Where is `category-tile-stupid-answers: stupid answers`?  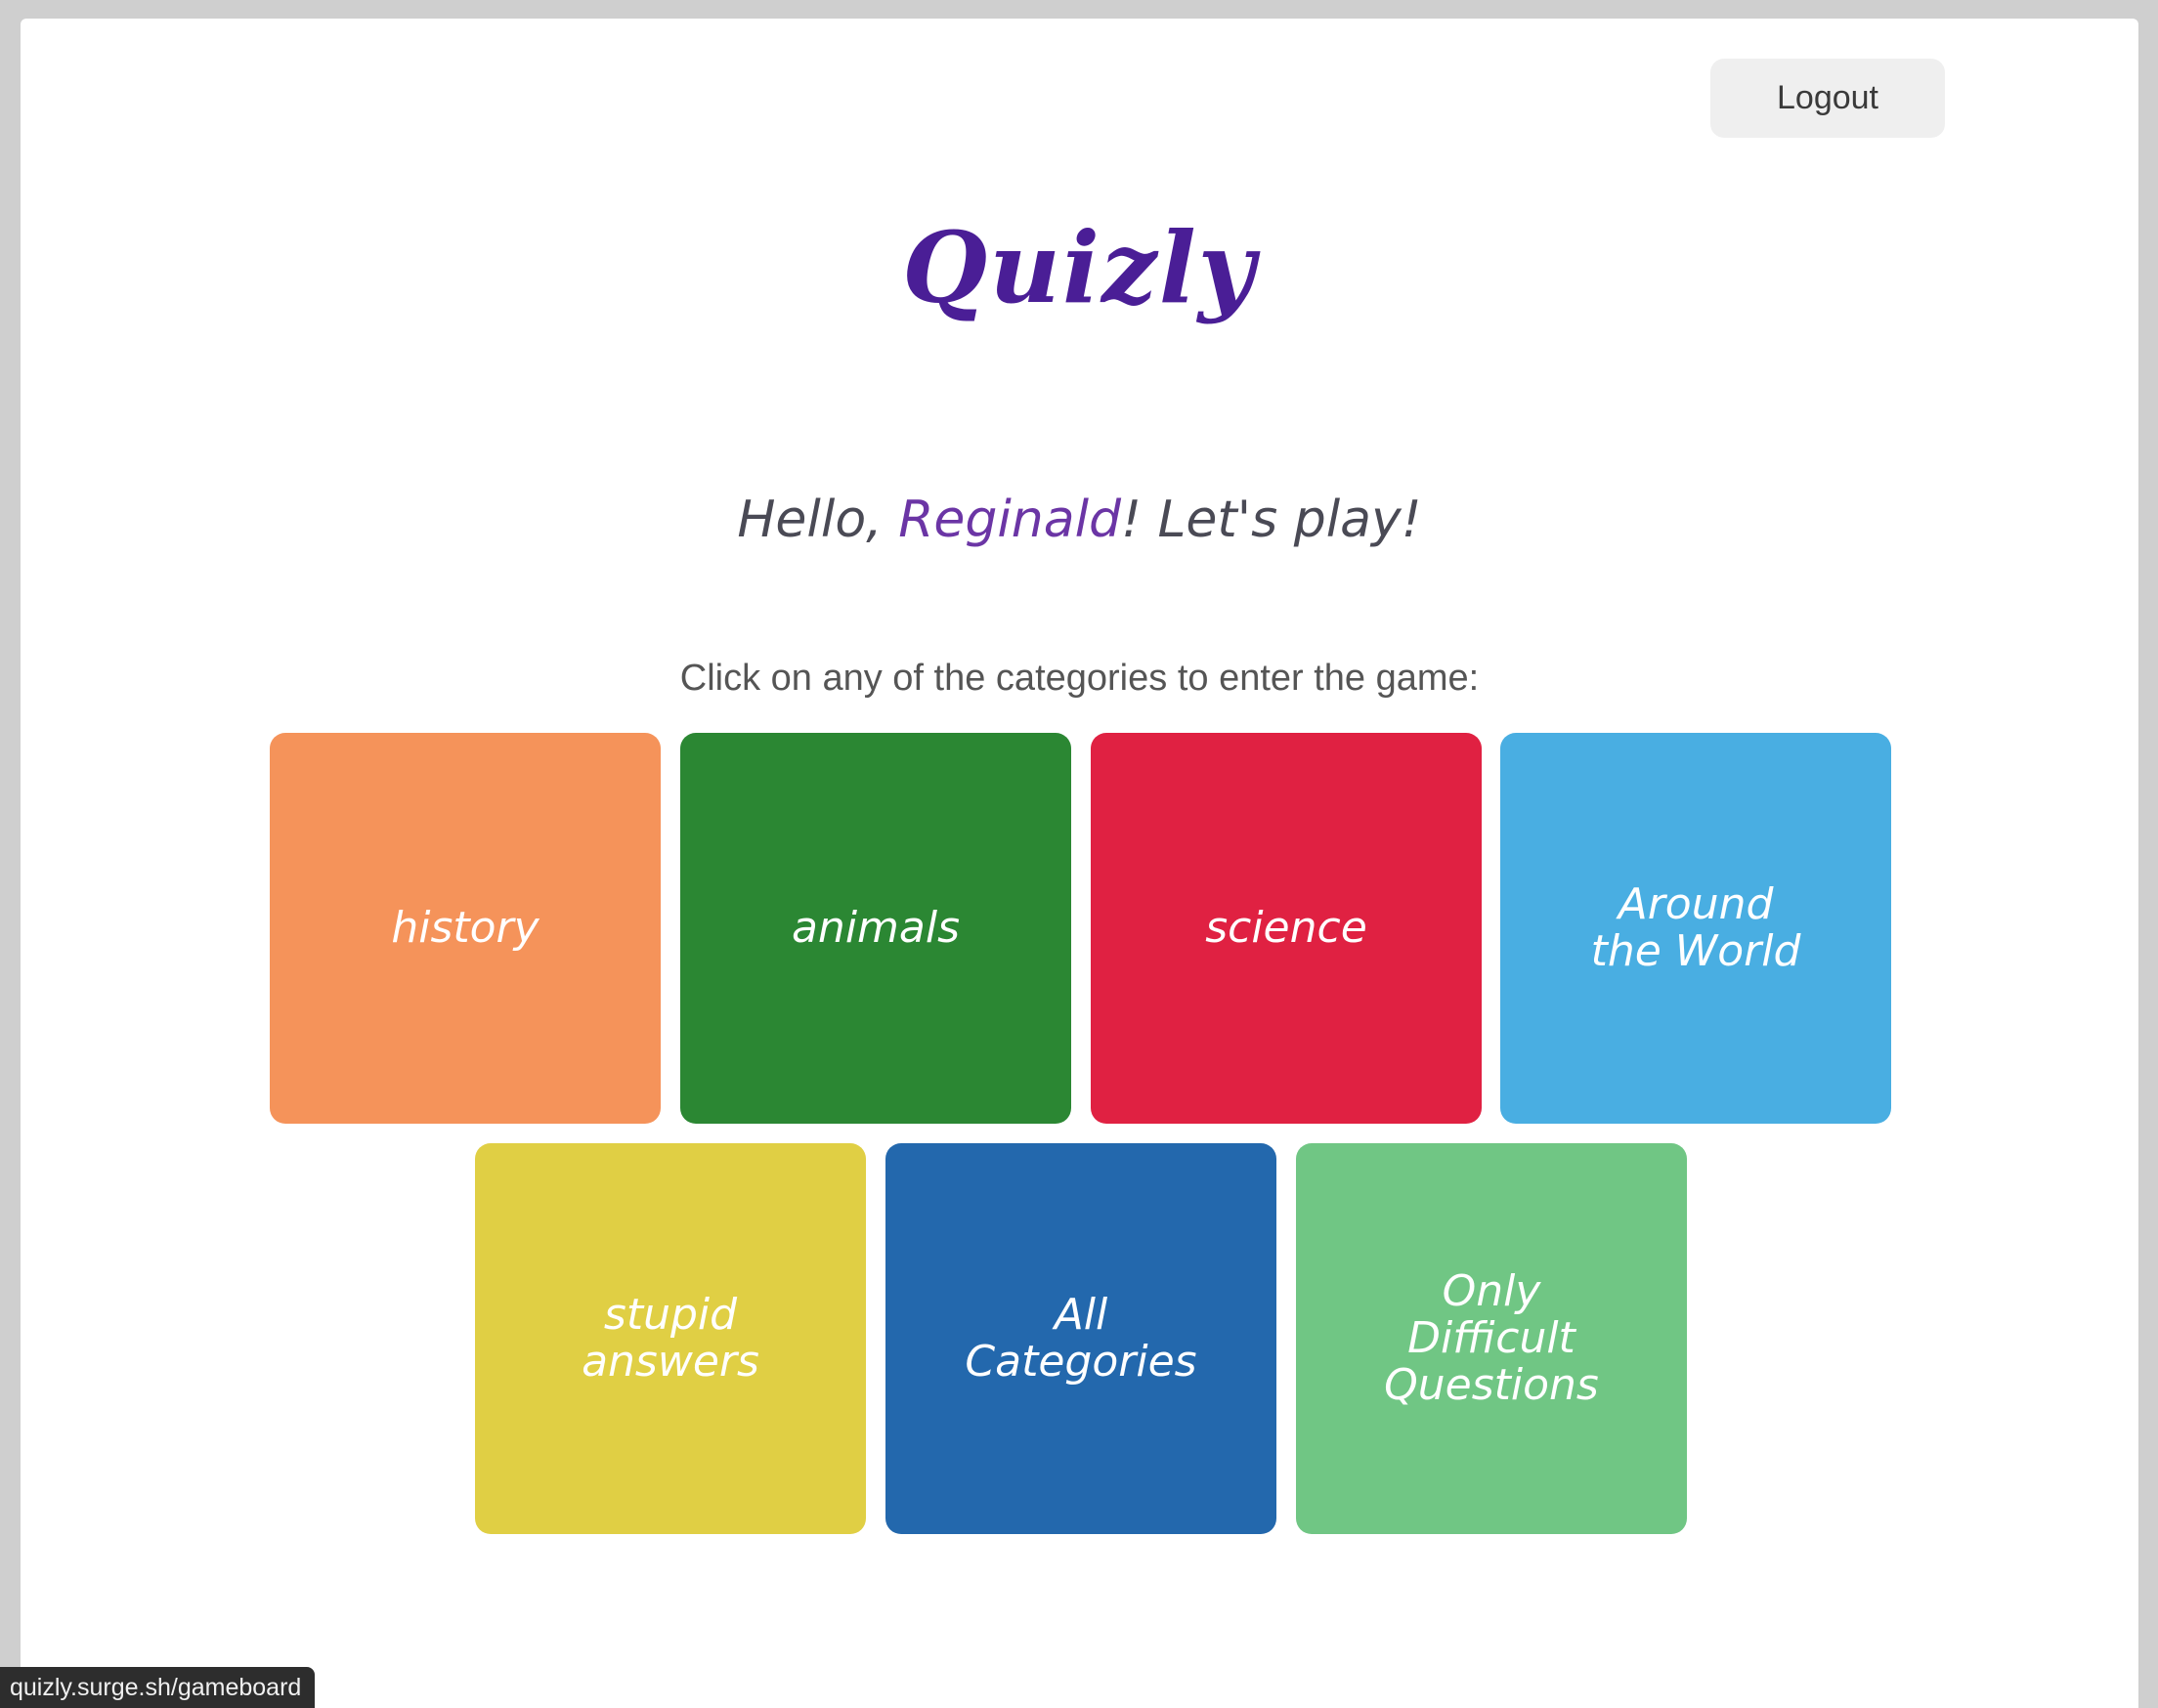
category-tile-stupid-answers: stupid answers is located at coordinates (670, 1338).